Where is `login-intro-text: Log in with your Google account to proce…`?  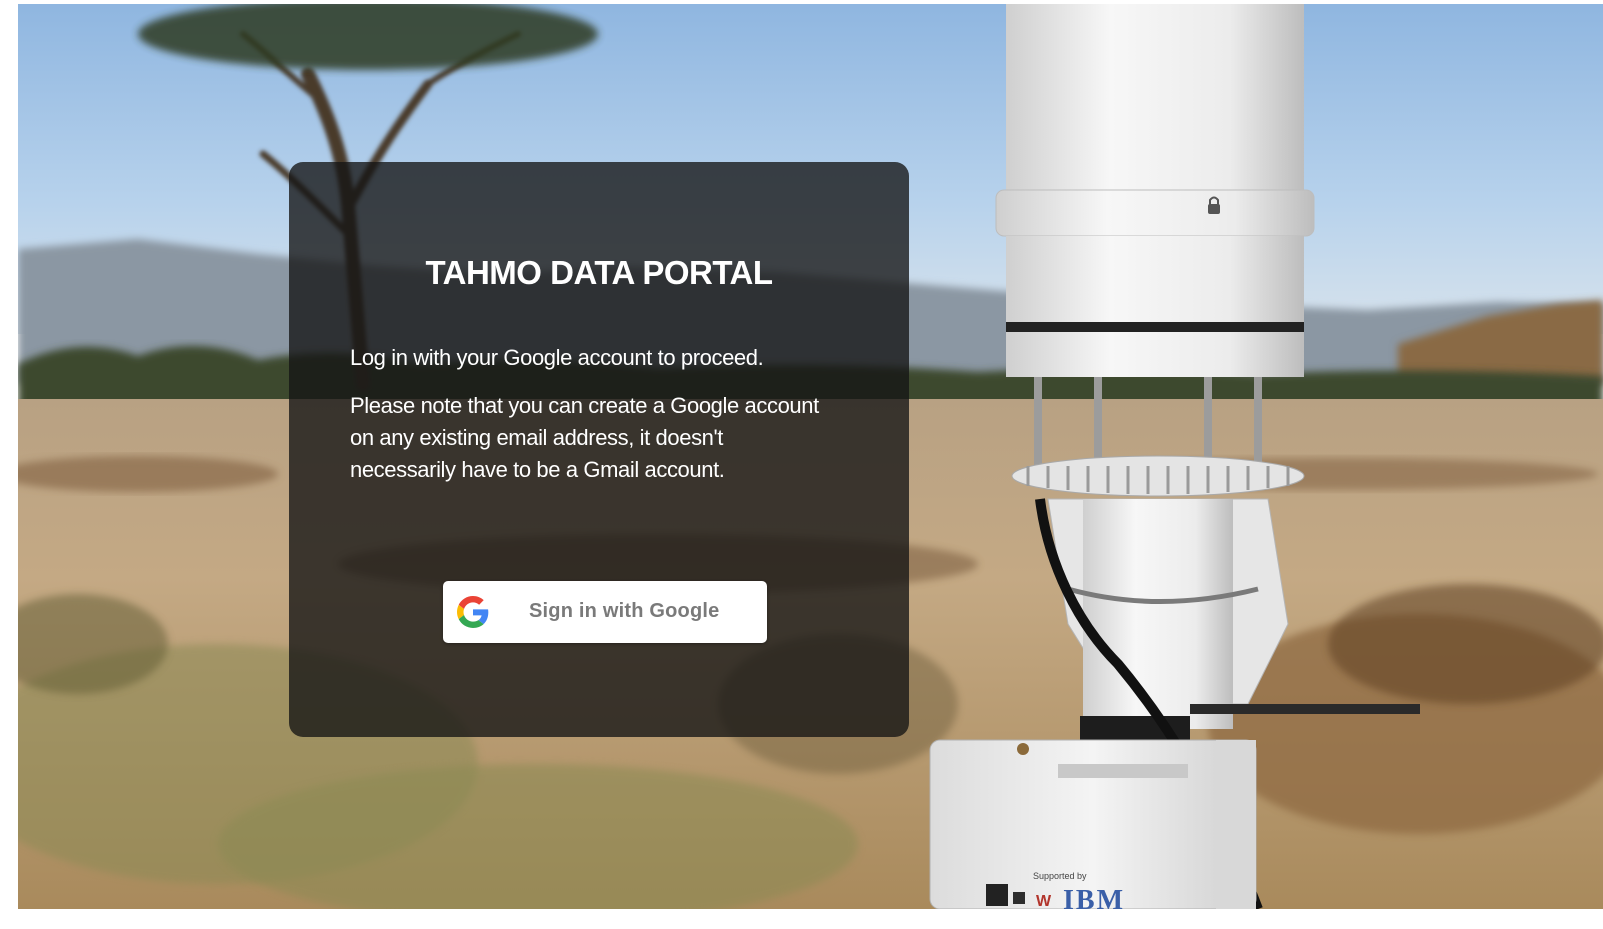 login-intro-text: Log in with your Google account to proce… is located at coordinates (557, 357).